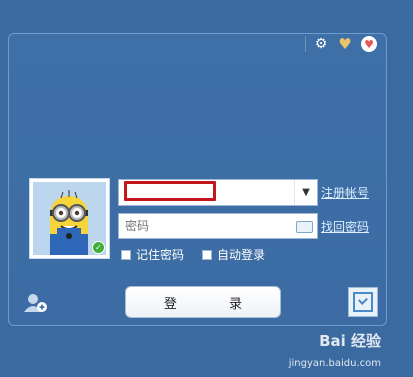 The width and height of the screenshot is (413, 377). What do you see at coordinates (36, 303) in the screenshot?
I see `add-account-icon` at bounding box center [36, 303].